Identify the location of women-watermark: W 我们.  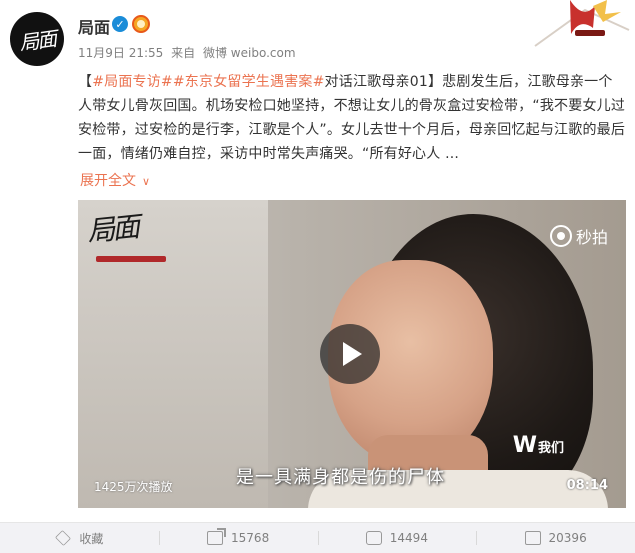
(538, 445).